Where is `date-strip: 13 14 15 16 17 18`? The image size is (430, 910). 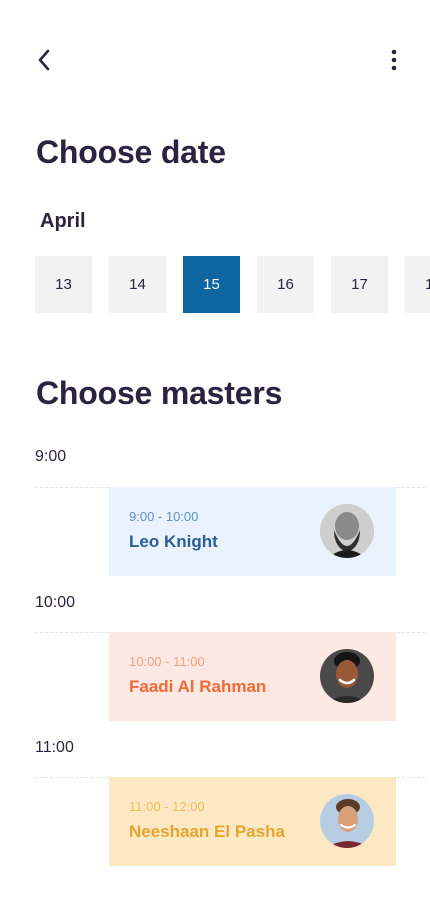
date-strip: 13 14 15 16 17 18 is located at coordinates (232, 284).